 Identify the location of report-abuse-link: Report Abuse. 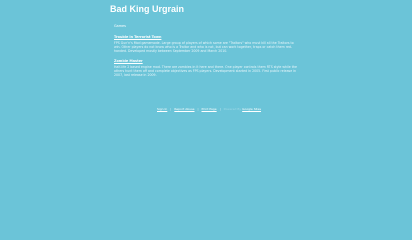
(184, 109).